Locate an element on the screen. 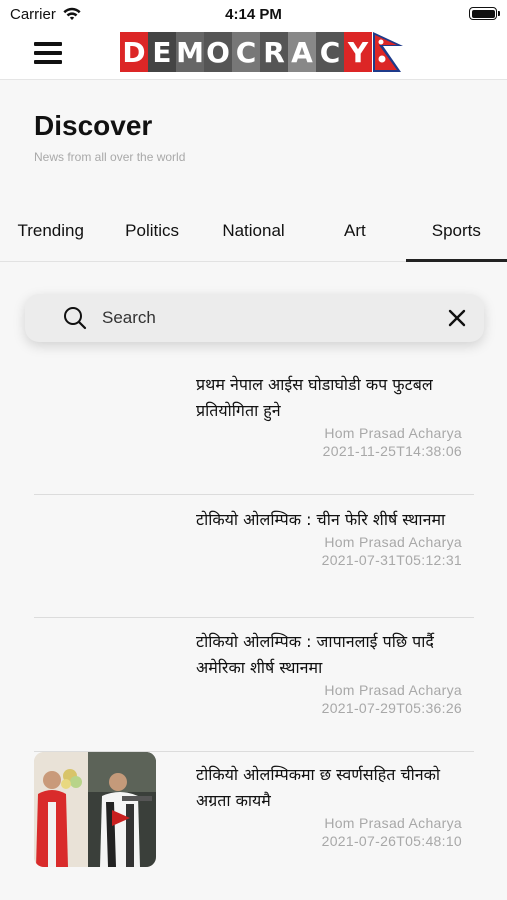 The width and height of the screenshot is (507, 900). app-logo: DEMOCRACY is located at coordinates (262, 52).